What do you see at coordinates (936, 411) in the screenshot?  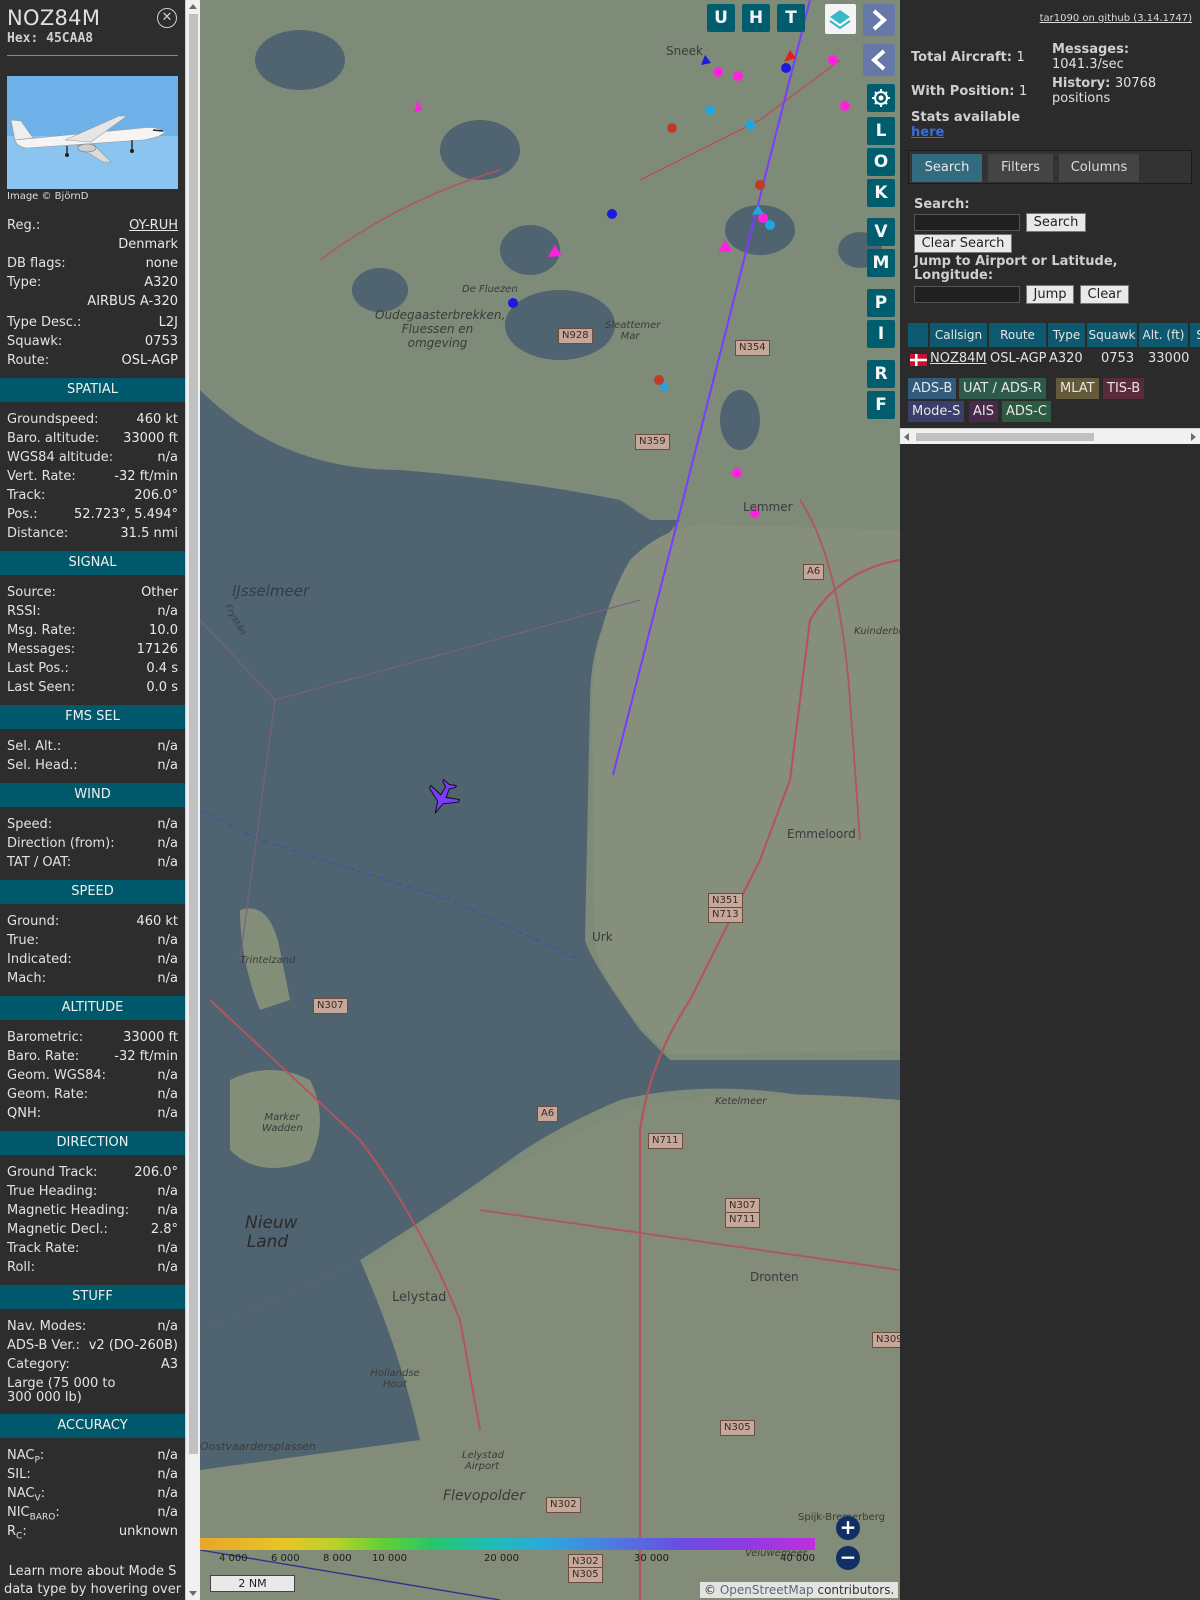 I see `legend-modes: Mode-S` at bounding box center [936, 411].